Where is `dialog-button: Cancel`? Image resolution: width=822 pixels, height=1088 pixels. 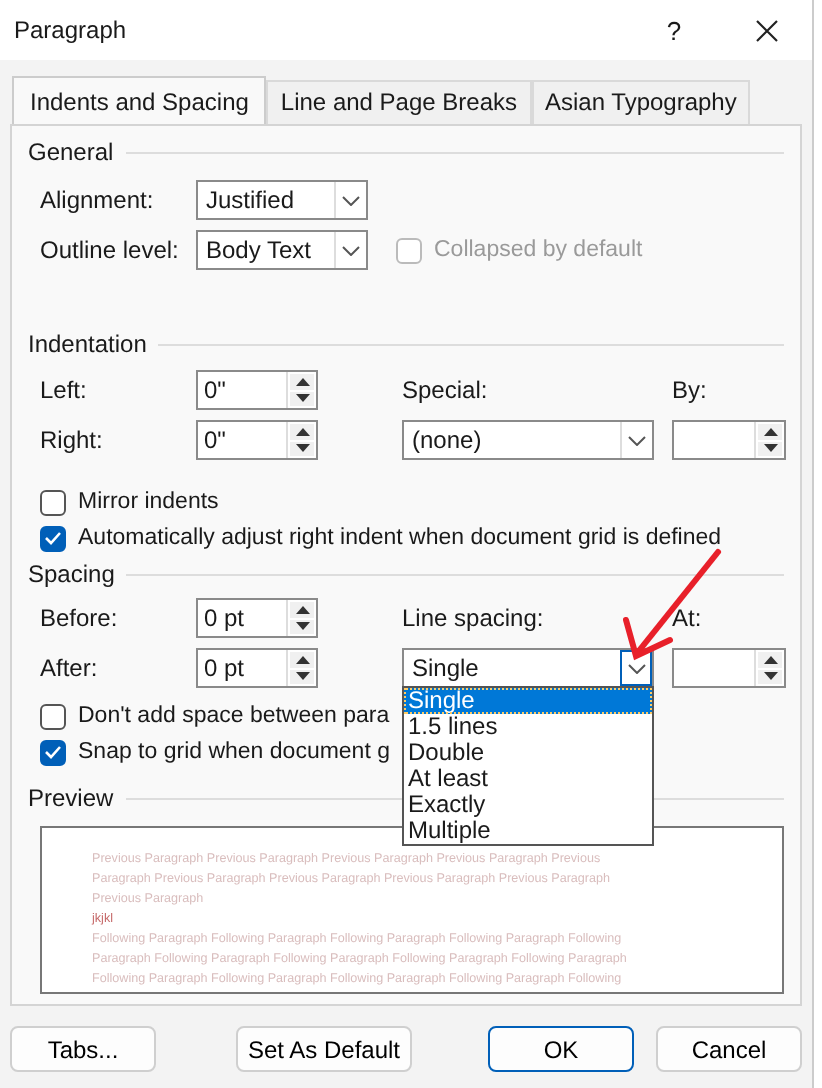 dialog-button: Cancel is located at coordinates (729, 1049).